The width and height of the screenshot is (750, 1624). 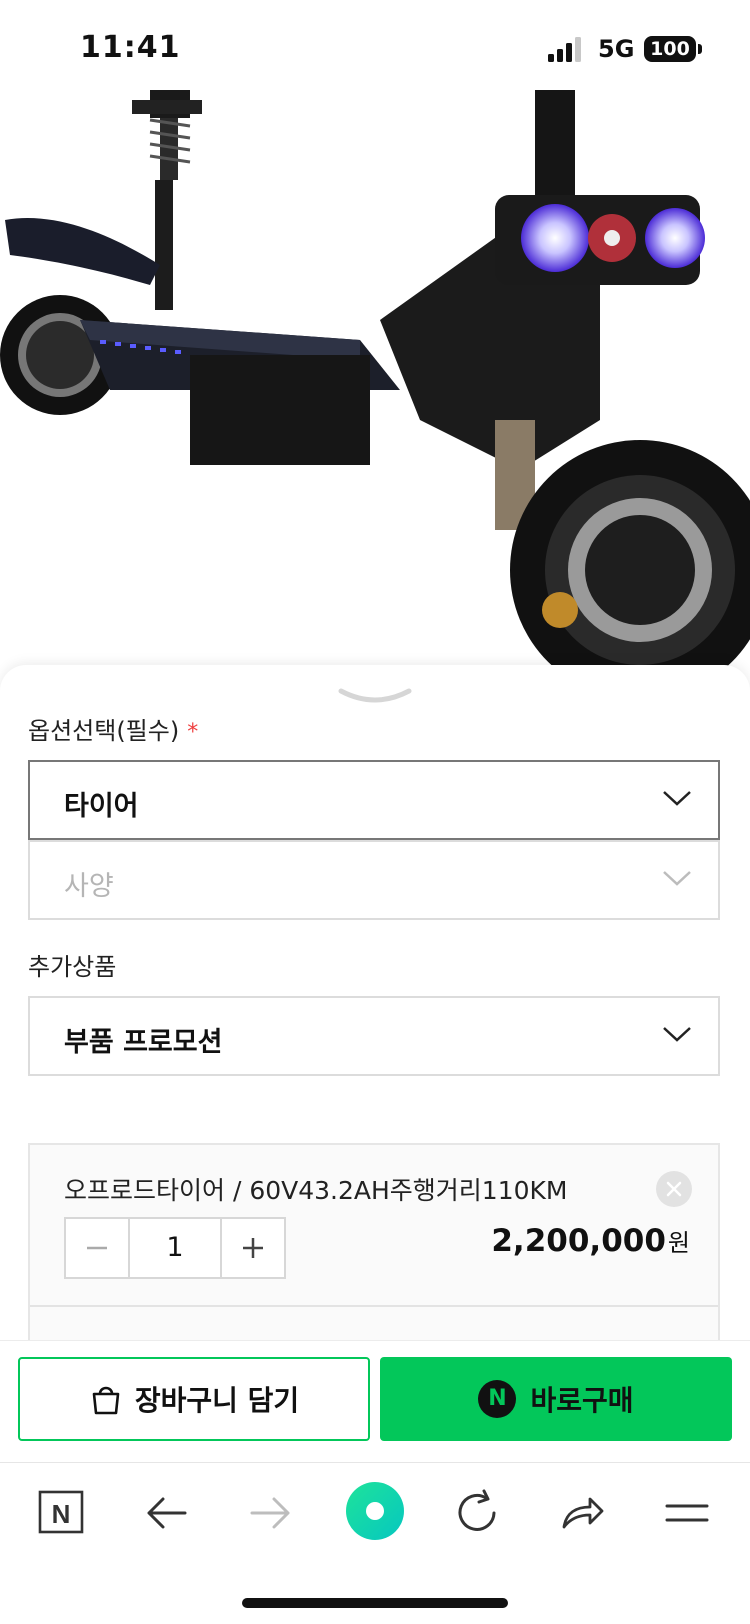 I want to click on home-indicator, so click(x=375, y=1603).